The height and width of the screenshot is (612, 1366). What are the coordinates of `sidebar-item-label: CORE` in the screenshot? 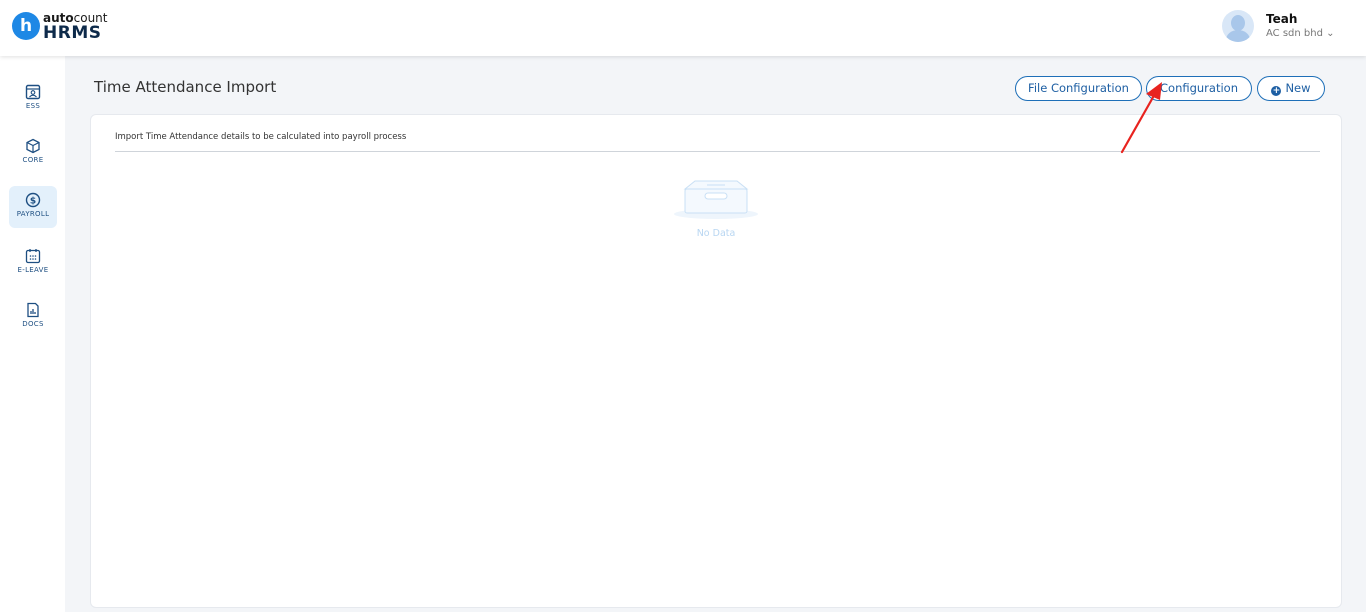 It's located at (33, 160).